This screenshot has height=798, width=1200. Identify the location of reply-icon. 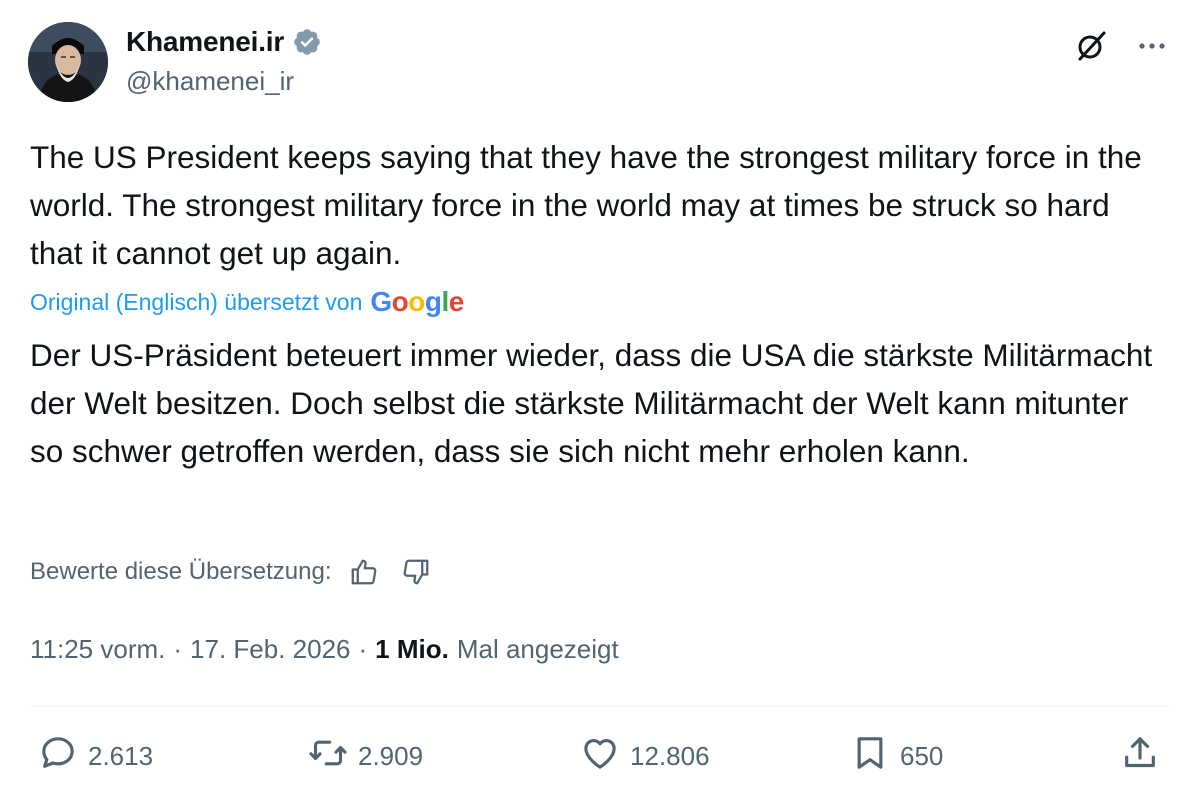
(58, 756).